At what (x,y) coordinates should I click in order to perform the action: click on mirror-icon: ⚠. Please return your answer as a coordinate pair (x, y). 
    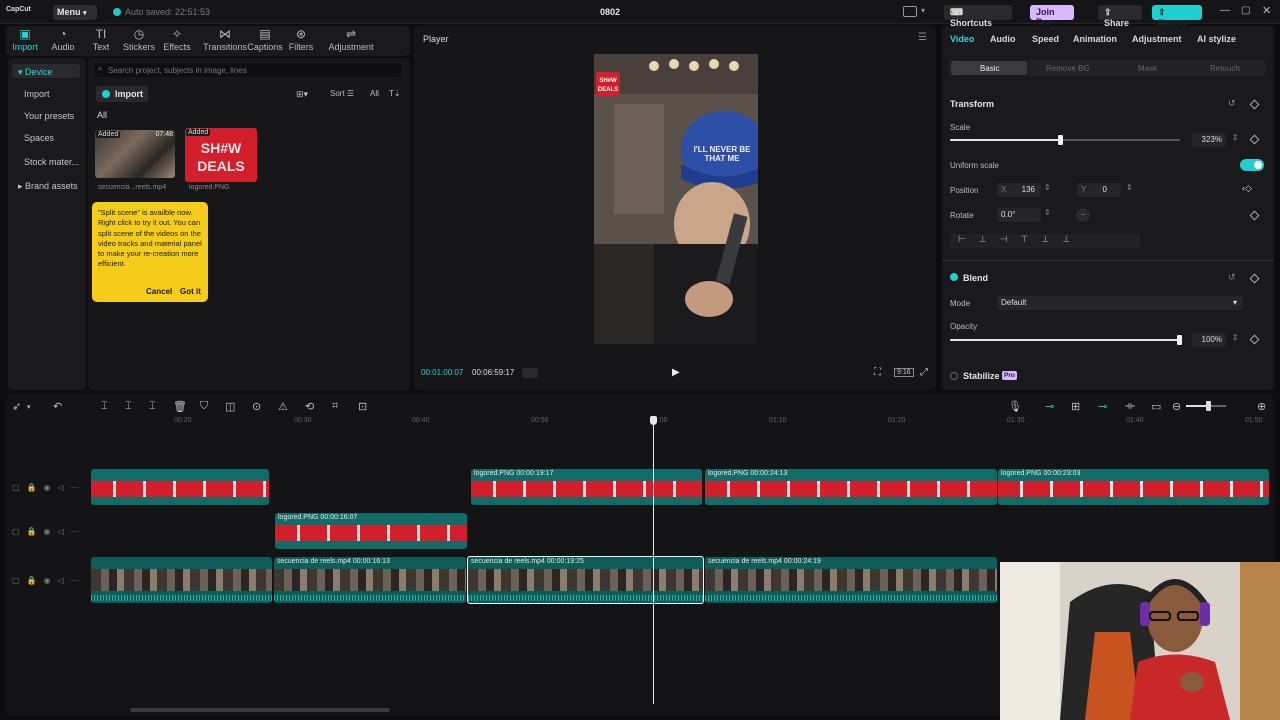
    Looking at the image, I should click on (283, 406).